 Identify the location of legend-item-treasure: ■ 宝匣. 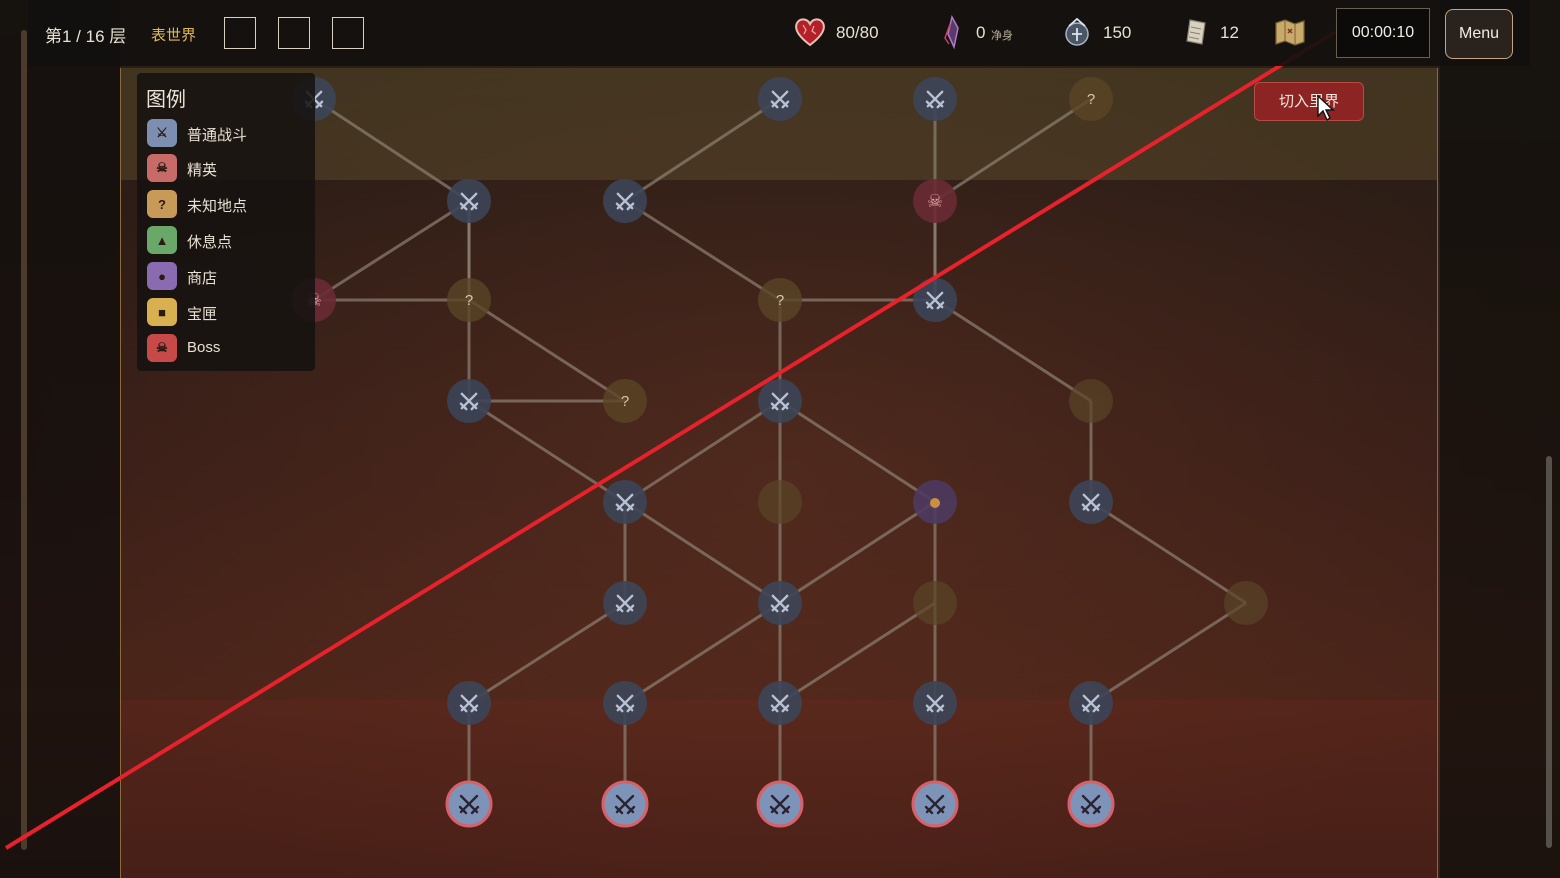
(227, 312).